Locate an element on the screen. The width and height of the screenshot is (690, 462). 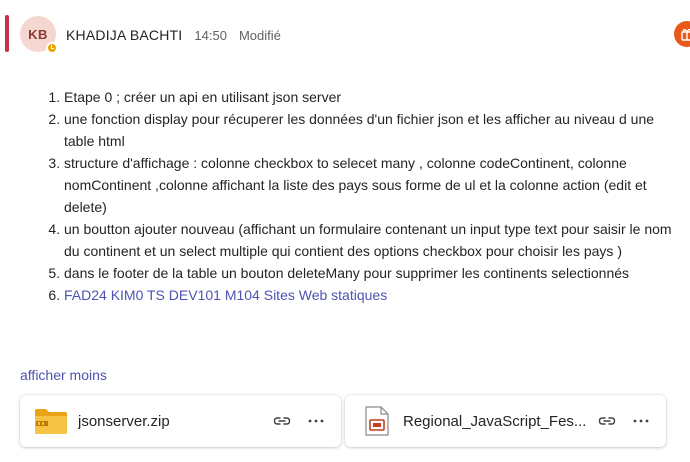
message-header: KHADIJA BACHTI 14:50 Modifié is located at coordinates (173, 35).